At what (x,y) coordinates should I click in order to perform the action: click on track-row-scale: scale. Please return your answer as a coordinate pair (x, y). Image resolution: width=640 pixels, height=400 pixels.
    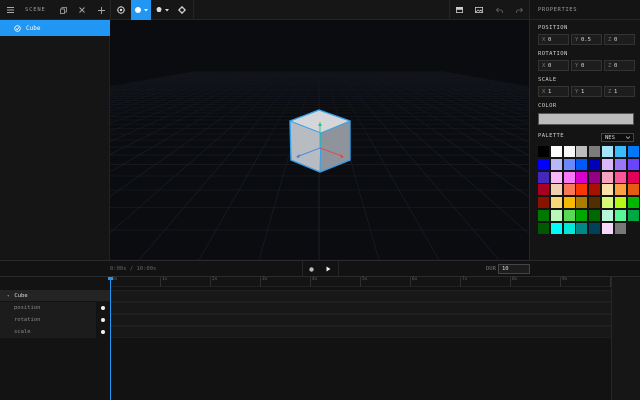
    Looking at the image, I should click on (55, 332).